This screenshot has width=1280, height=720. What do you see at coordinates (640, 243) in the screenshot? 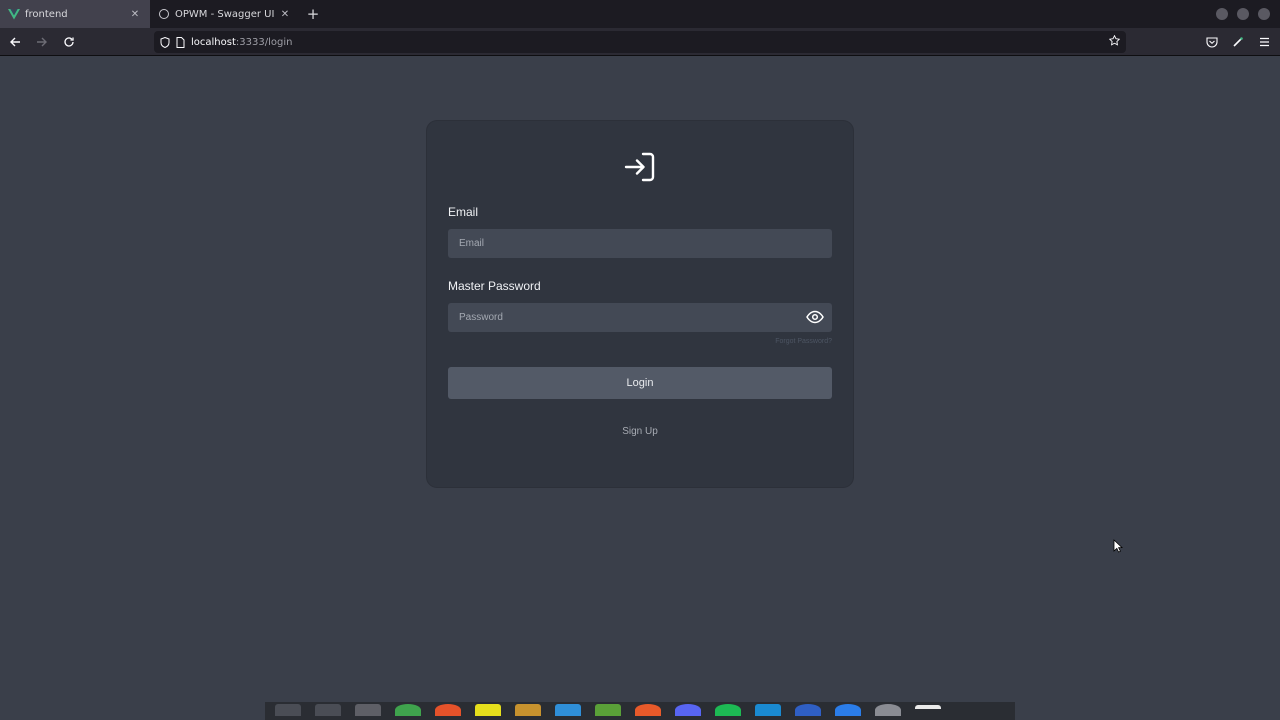
I see `email-input` at bounding box center [640, 243].